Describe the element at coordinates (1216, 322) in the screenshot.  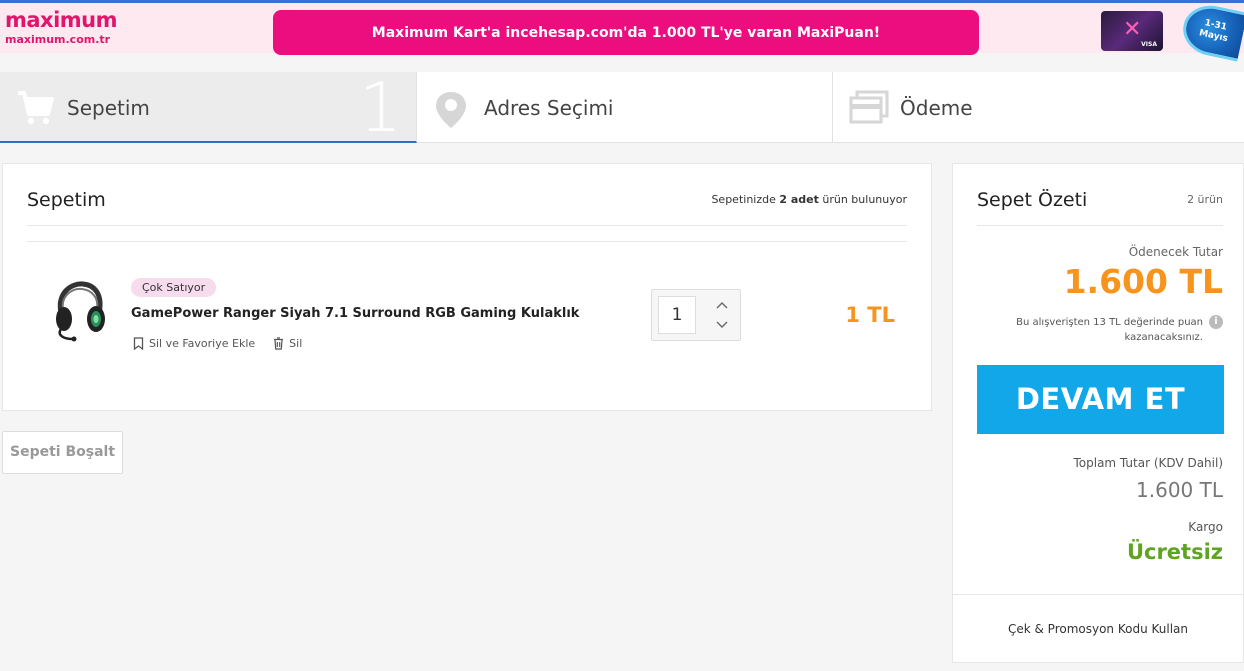
I see `info-icon: i` at that location.